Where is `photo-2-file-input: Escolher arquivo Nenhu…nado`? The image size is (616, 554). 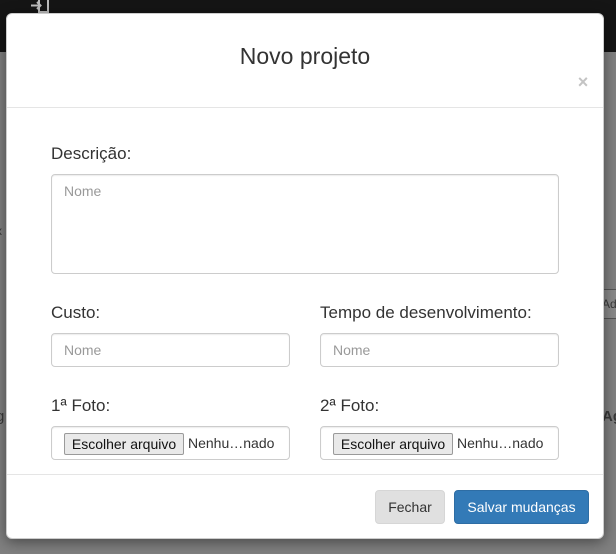
photo-2-file-input: Escolher arquivo Nenhu…nado is located at coordinates (439, 443).